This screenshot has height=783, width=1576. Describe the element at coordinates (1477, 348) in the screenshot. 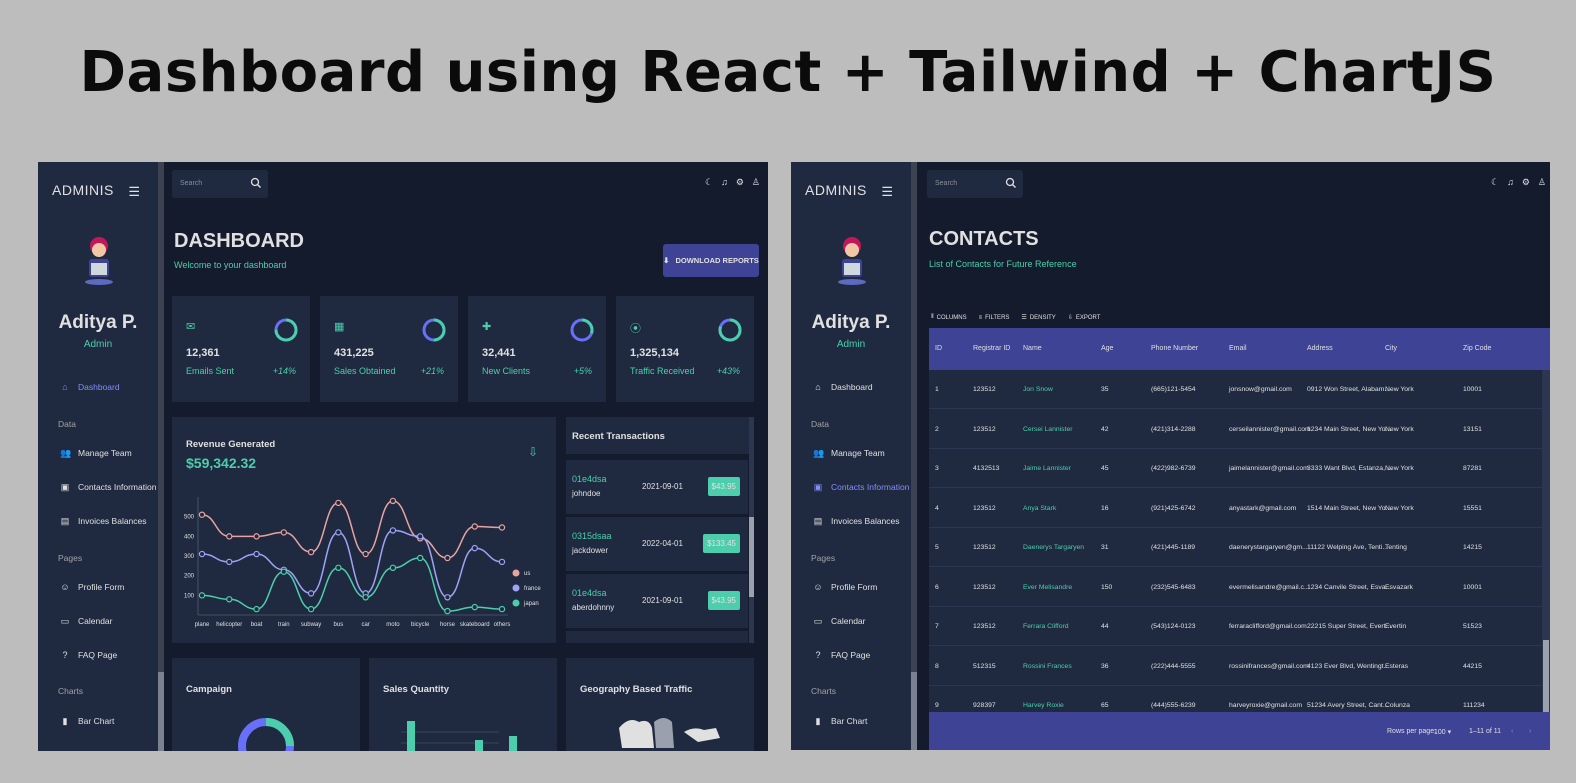

I see `column-header: Zip Code` at that location.